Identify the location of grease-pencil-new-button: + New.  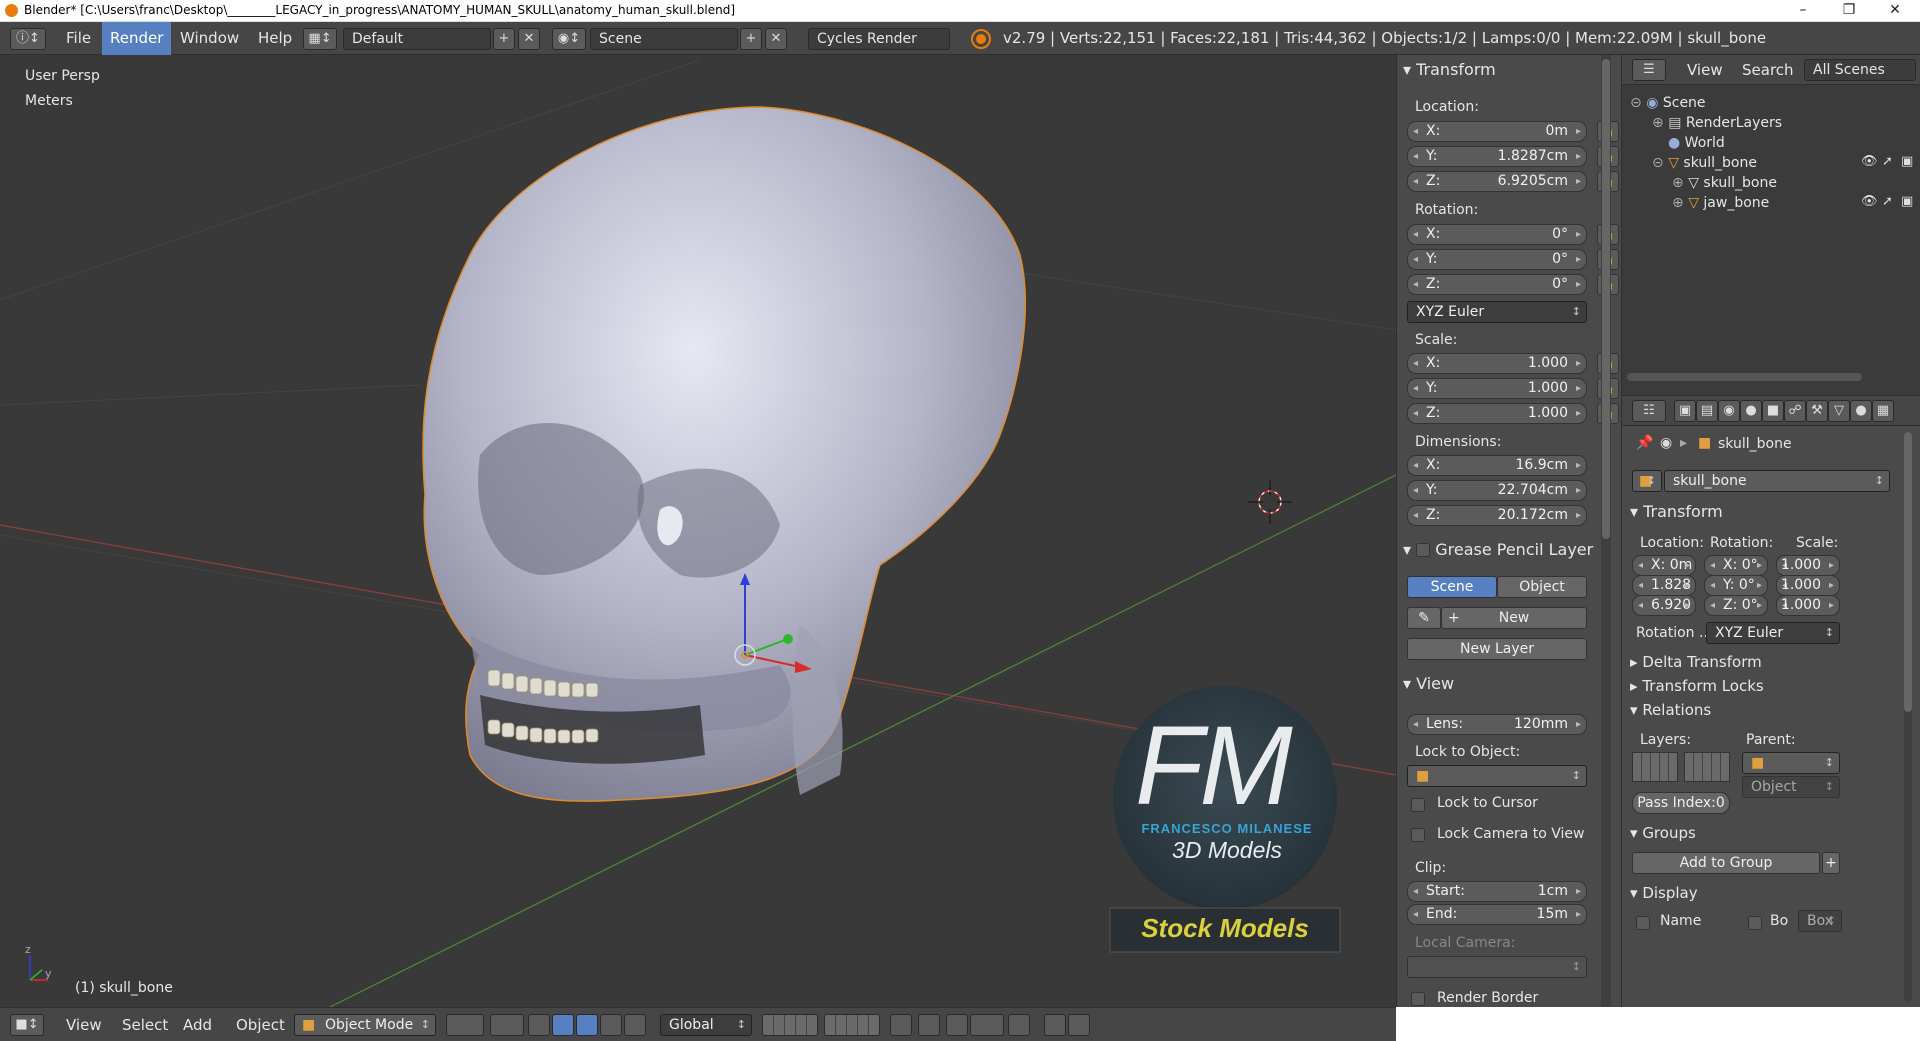
(1514, 618).